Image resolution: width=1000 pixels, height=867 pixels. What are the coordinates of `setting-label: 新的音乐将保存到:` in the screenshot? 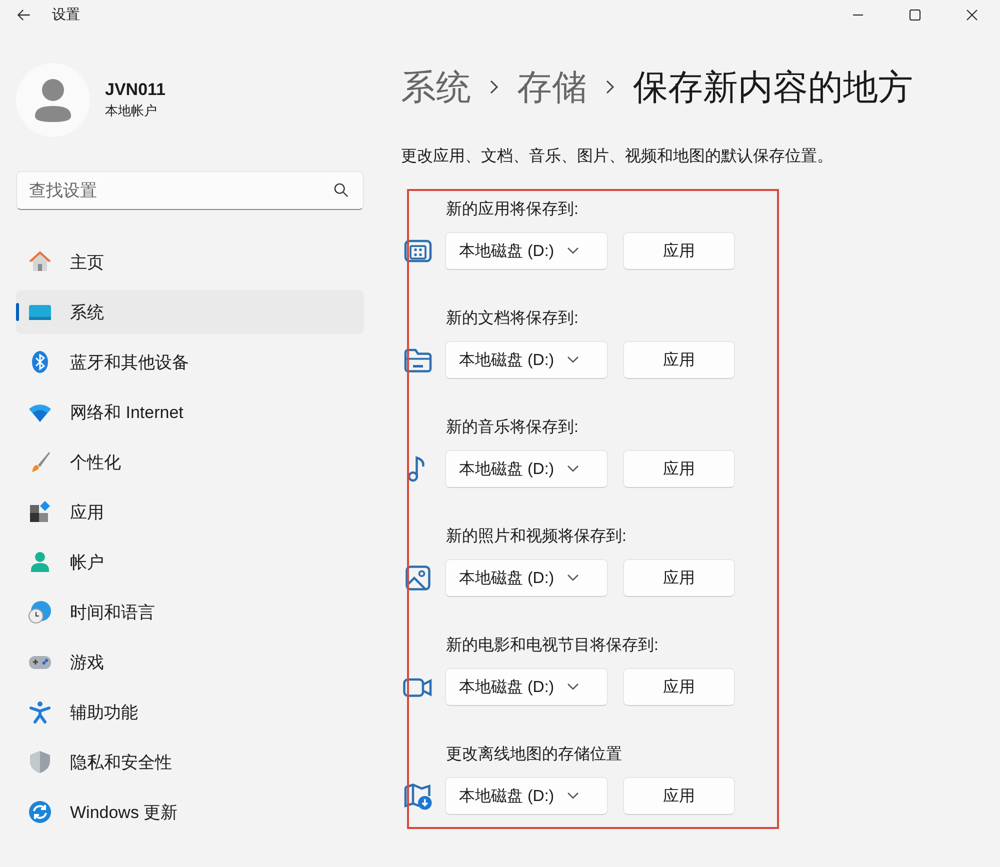 It's located at (513, 428).